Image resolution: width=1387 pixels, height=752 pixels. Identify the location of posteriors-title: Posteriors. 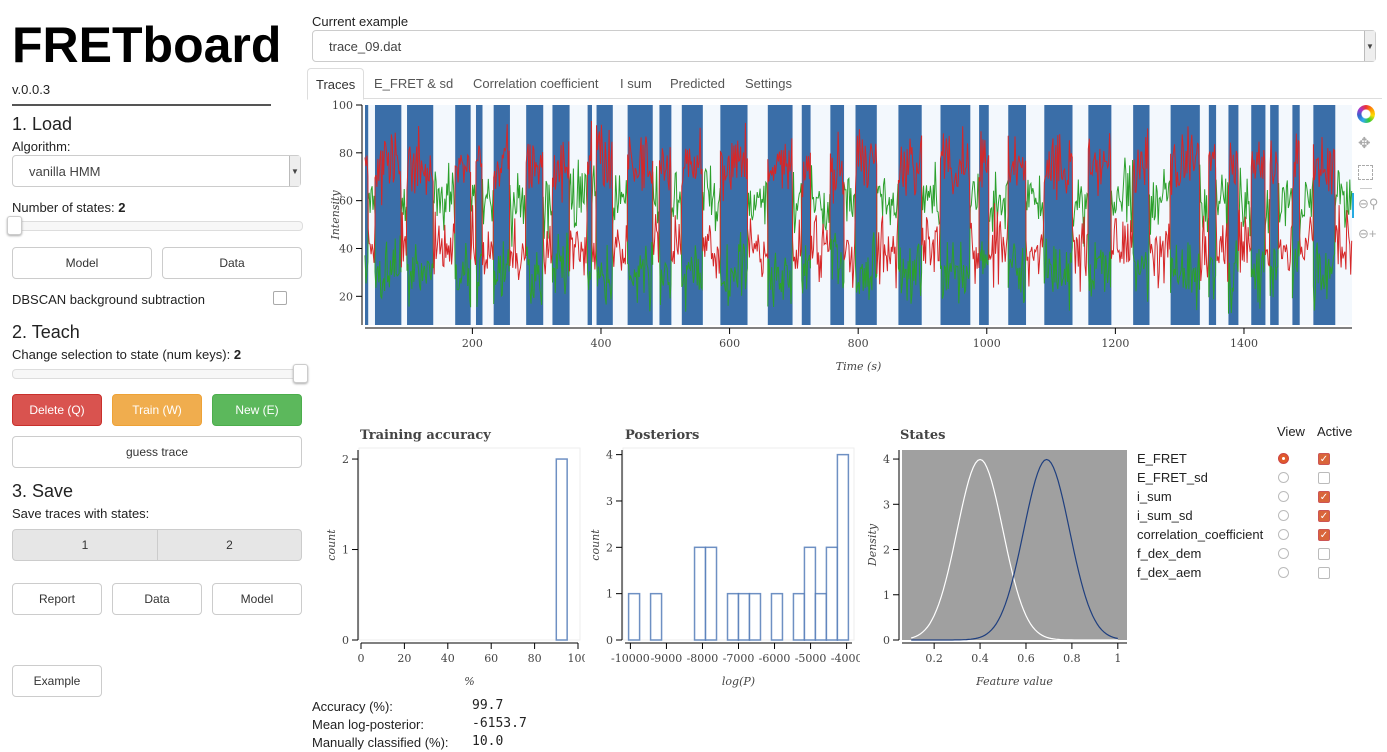
(662, 435).